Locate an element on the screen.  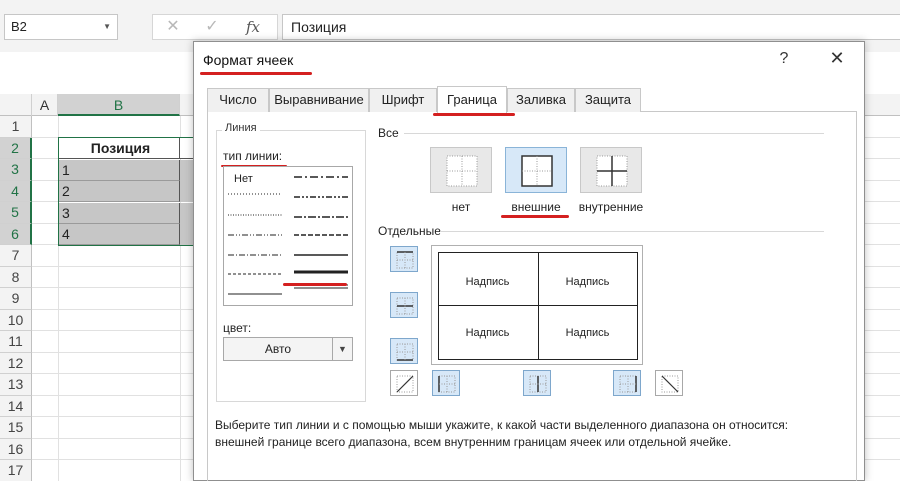
row-header-7: 7 is located at coordinates (16, 256).